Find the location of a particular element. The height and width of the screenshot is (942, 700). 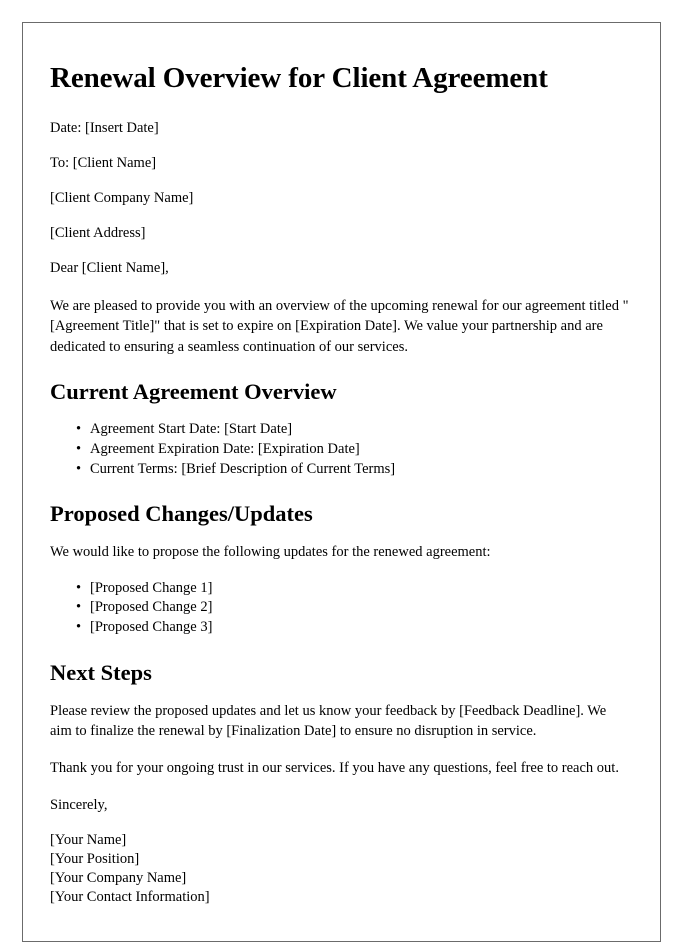

client-address-line: [Client Address] is located at coordinates (98, 233).